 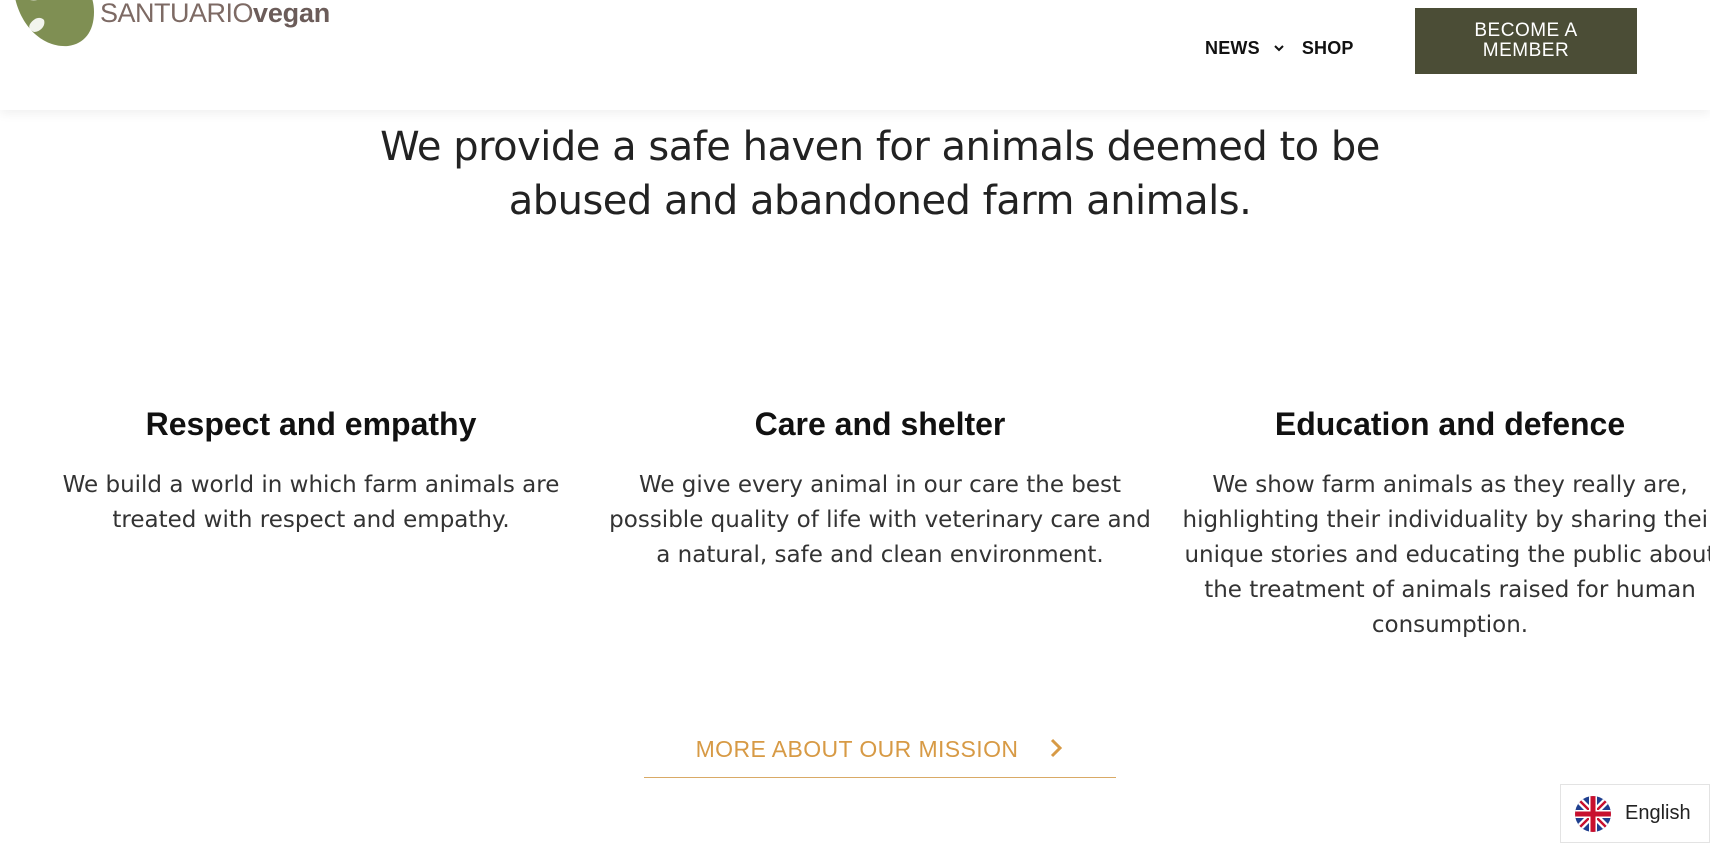 I want to click on nav-item-shop-label: SHOP, so click(x=1327, y=47).